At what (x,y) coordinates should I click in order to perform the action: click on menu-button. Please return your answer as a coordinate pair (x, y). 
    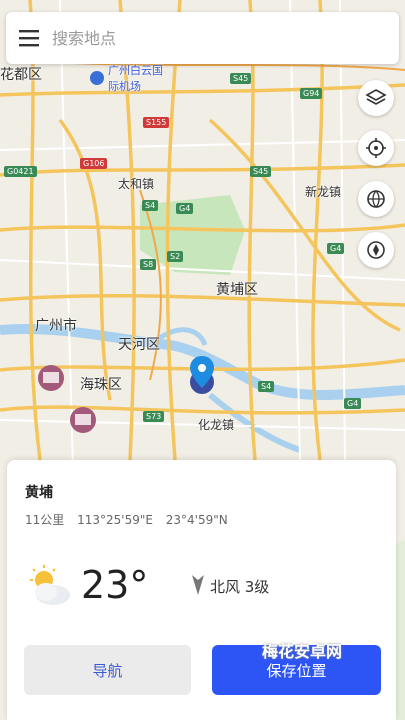
    Looking at the image, I should click on (29, 38).